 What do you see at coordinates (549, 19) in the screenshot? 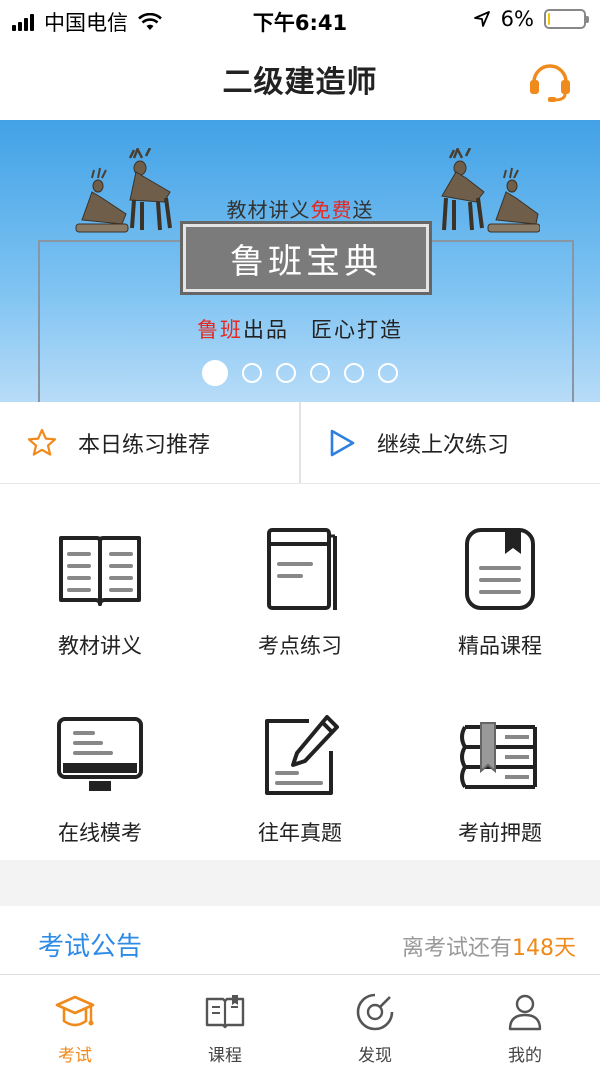
I see `battery-fill` at bounding box center [549, 19].